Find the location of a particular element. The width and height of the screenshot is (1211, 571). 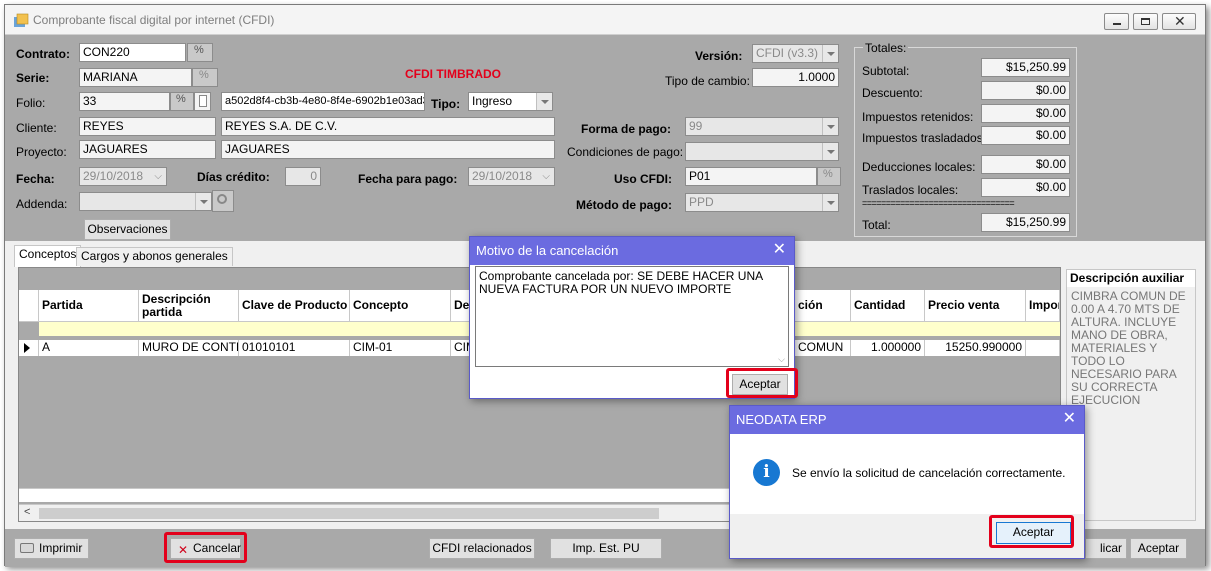

cliente-code-input: REYES is located at coordinates (147, 126).